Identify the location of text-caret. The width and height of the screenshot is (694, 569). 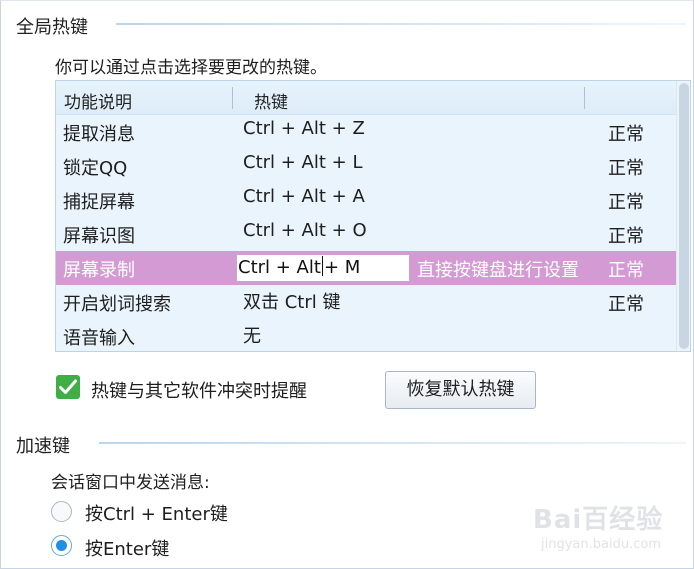
(322, 266).